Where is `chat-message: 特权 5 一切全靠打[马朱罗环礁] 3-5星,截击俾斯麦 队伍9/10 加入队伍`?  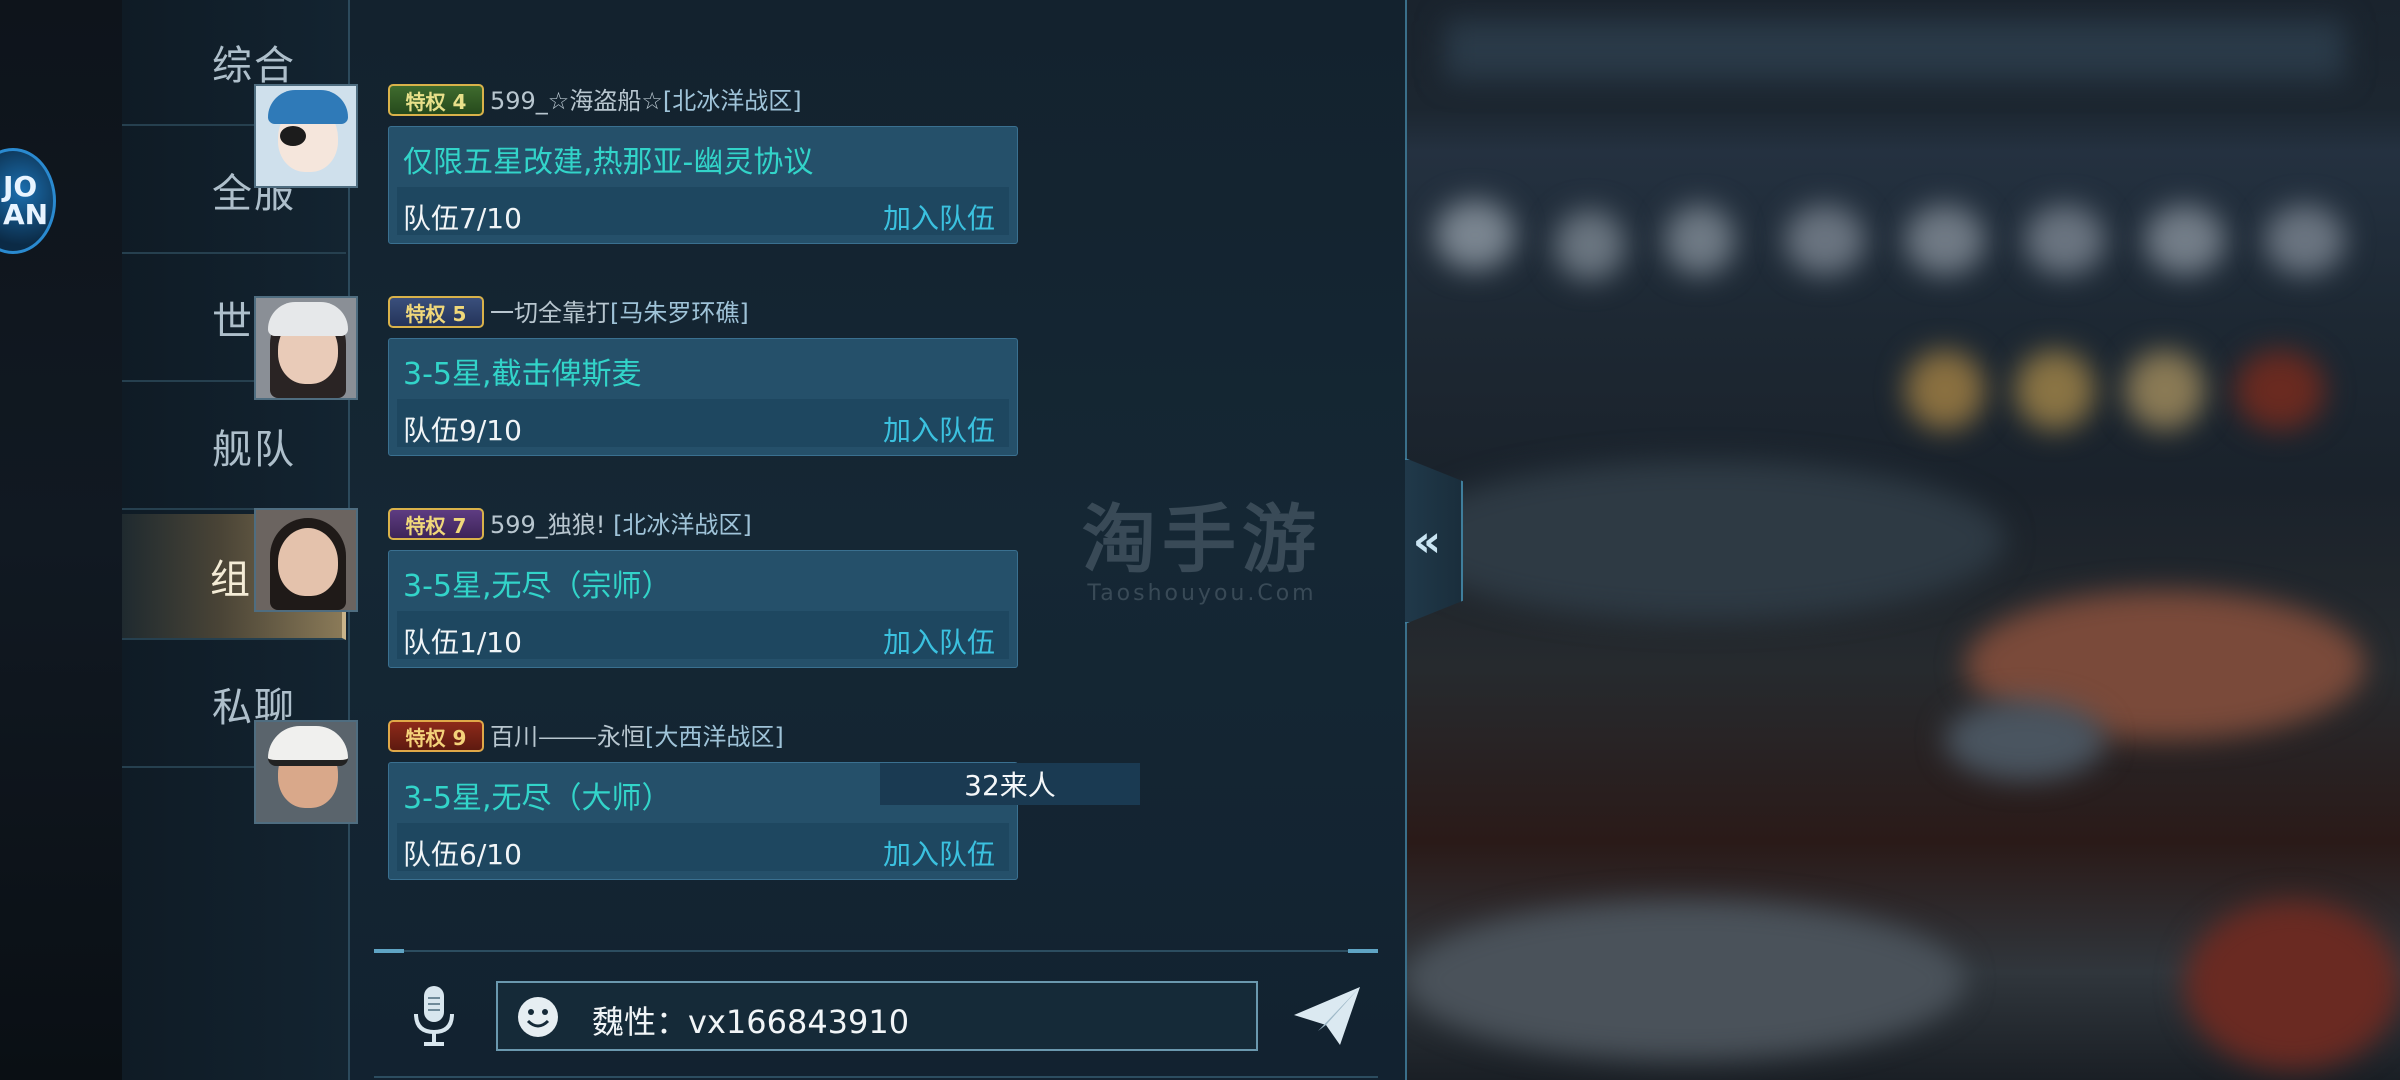 chat-message: 特权 5 一切全靠打[马朱罗环礁] 3-5星,截击俾斯麦 队伍9/10 加入队伍 is located at coordinates (644, 381).